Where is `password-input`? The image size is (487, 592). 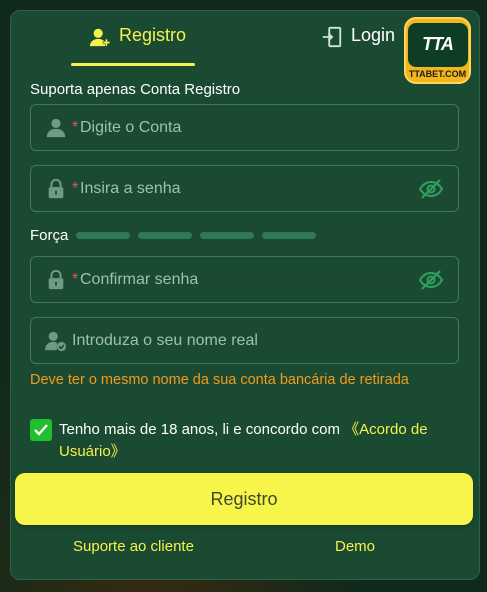 password-input is located at coordinates (244, 188).